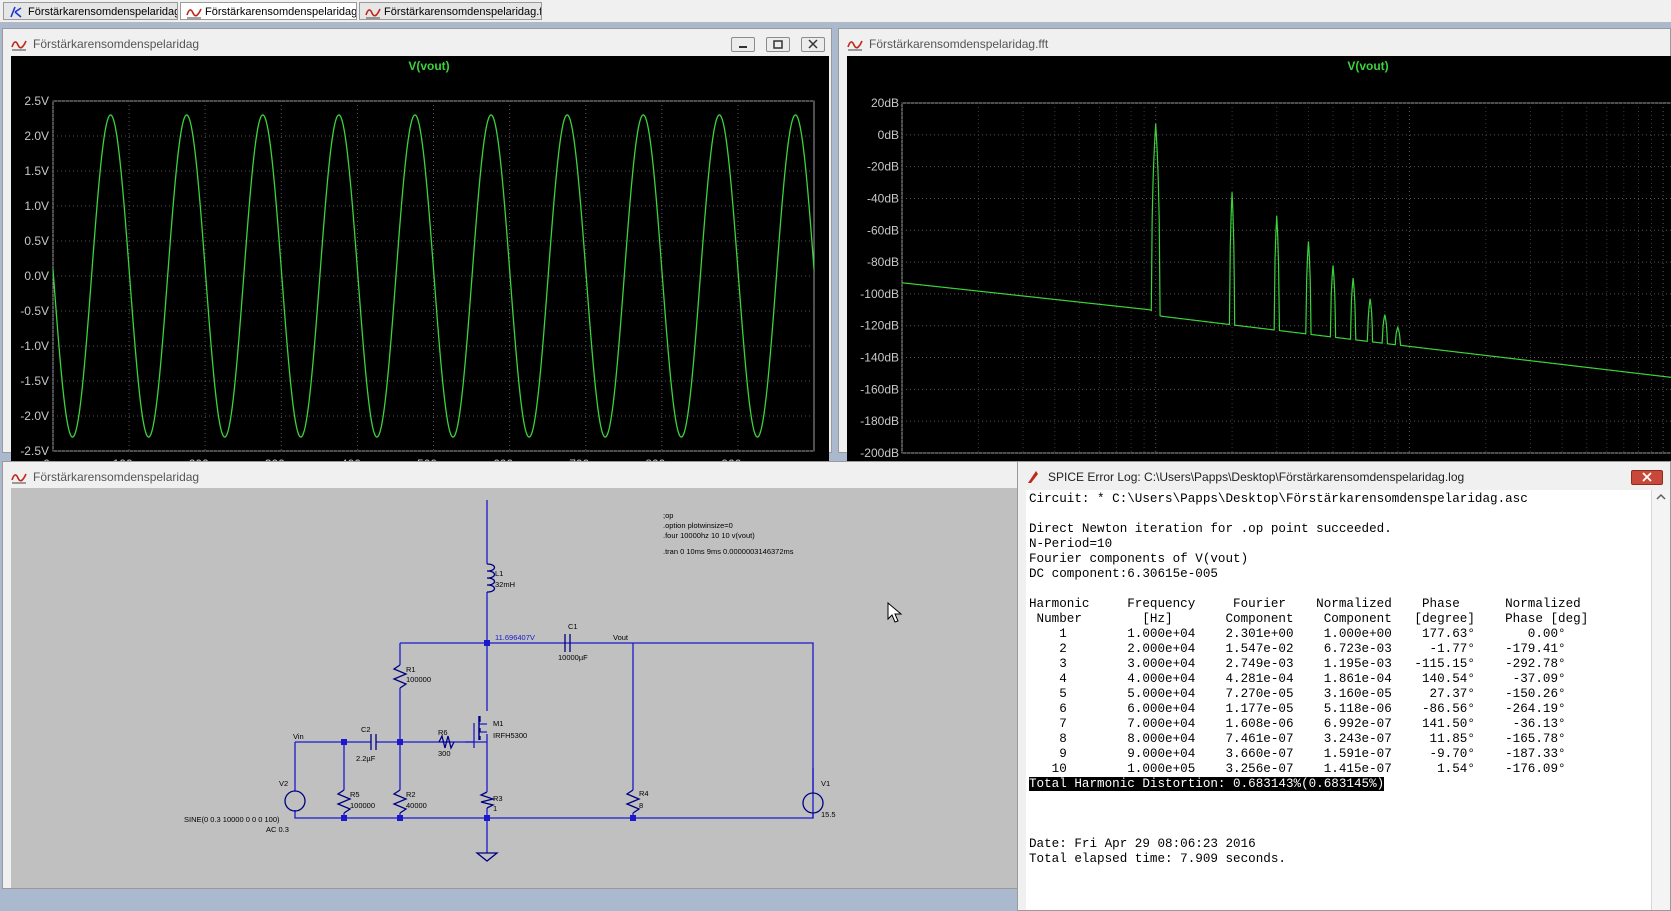  What do you see at coordinates (495, 808) in the screenshot?
I see `r3-value: 1` at bounding box center [495, 808].